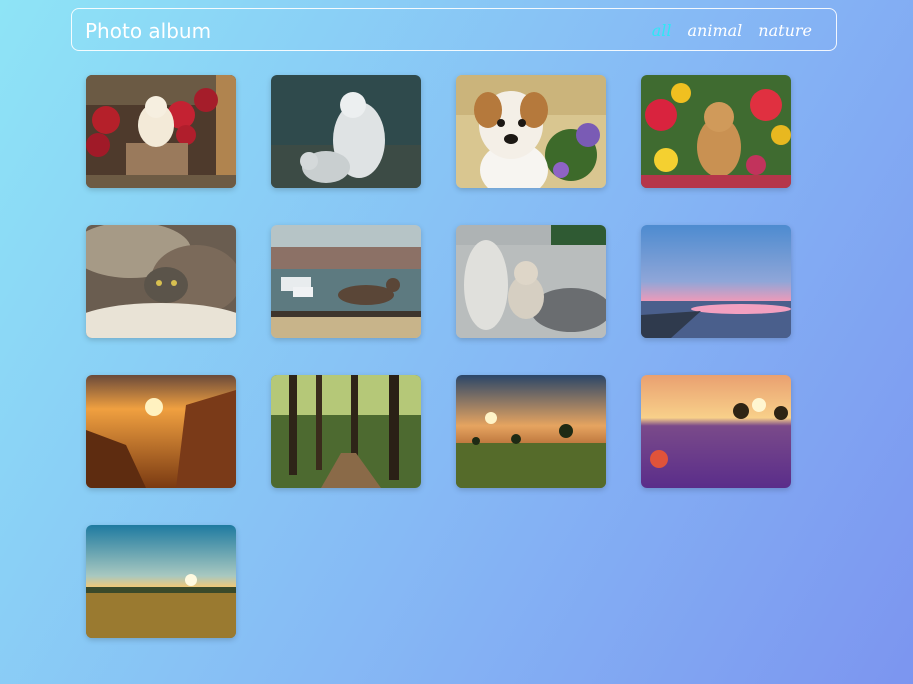 The image size is (913, 684). Describe the element at coordinates (716, 431) in the screenshot. I see `photo-lavender-field` at that location.